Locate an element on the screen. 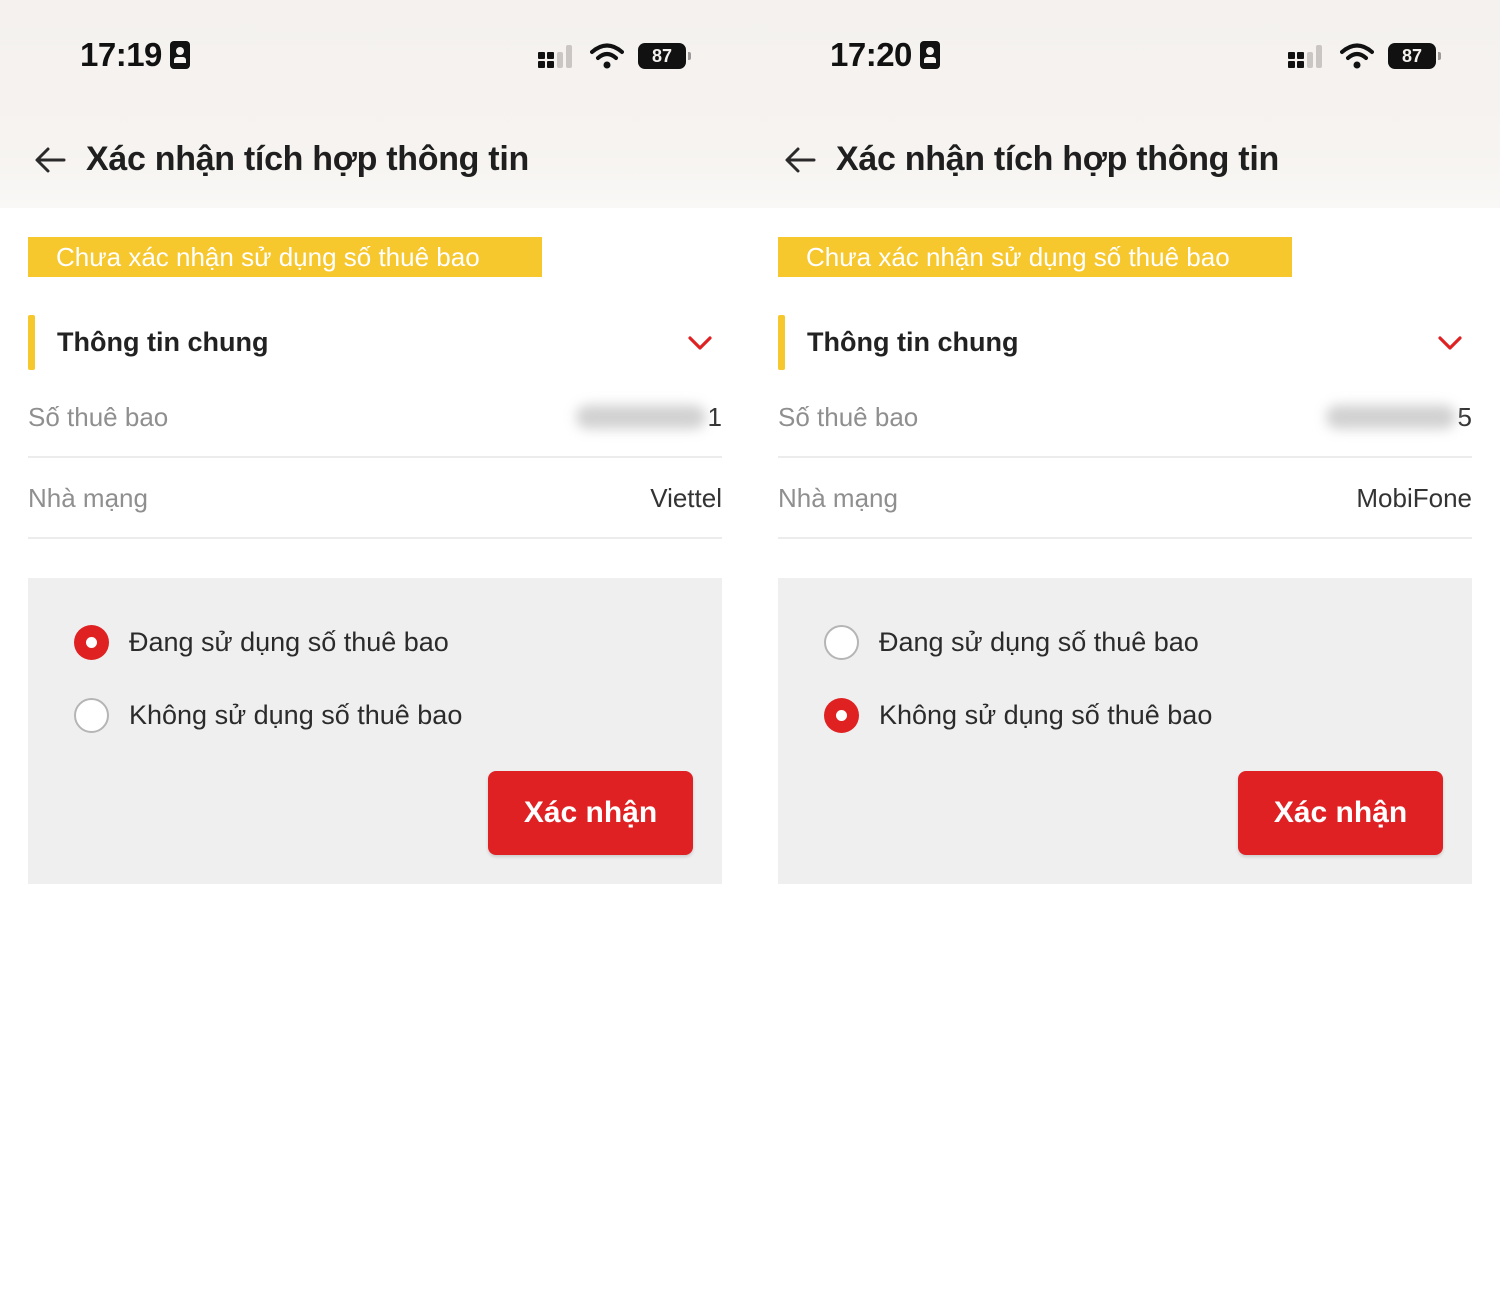 The image size is (1500, 1300). carrier-value: Viettel is located at coordinates (686, 497).